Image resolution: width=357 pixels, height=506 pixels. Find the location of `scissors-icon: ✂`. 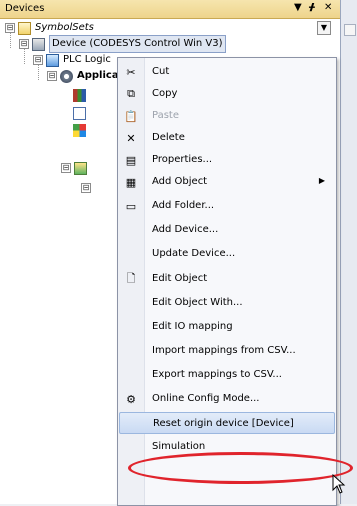

scissors-icon: ✂ is located at coordinates (131, 72).